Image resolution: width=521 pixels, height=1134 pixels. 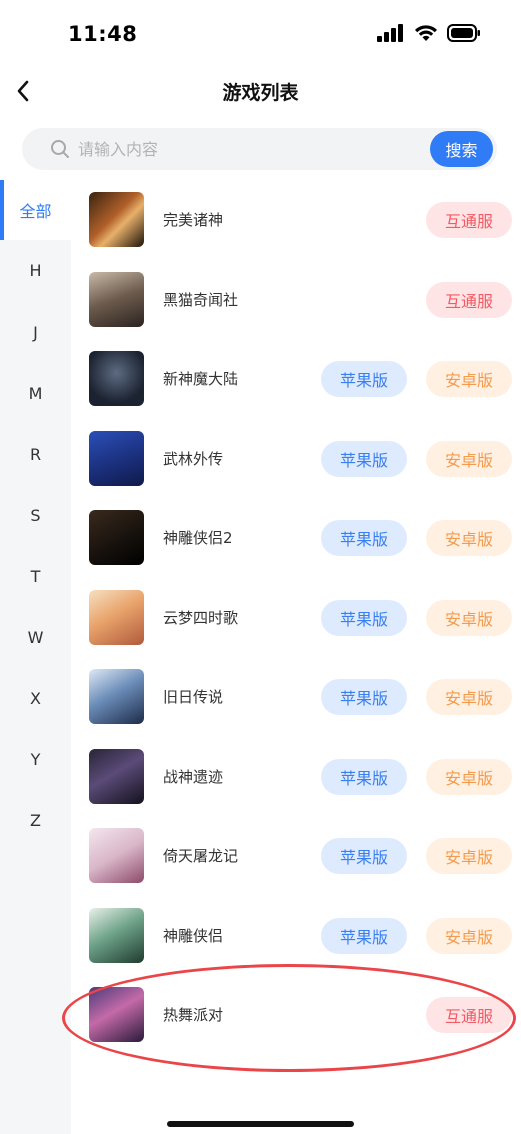 I want to click on list-item: 旧日传说 苹果版 安卓版, so click(x=296, y=697).